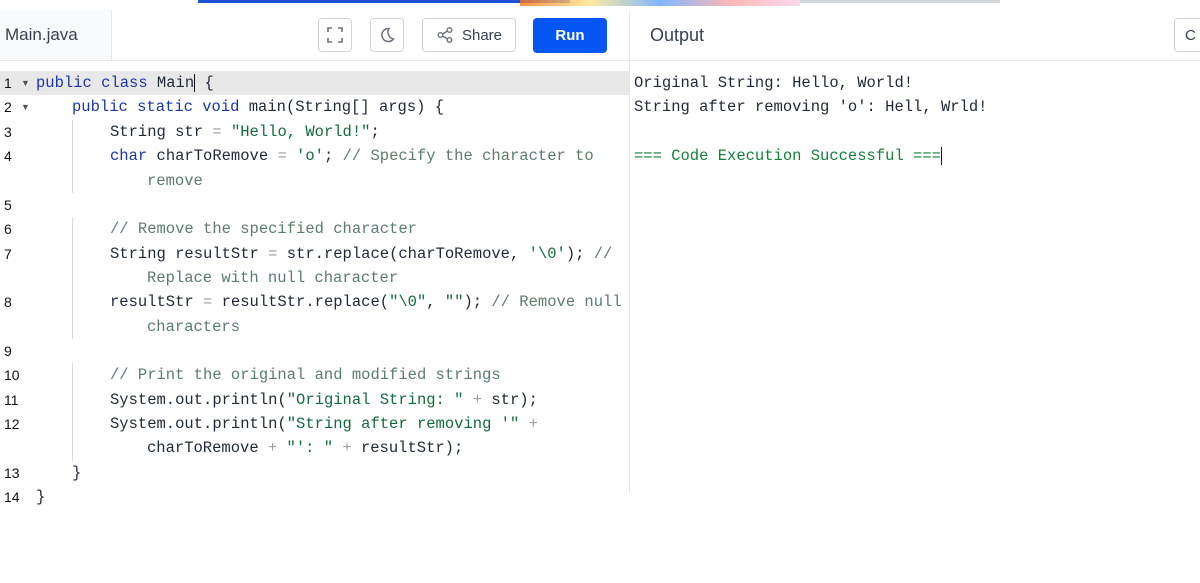 The image size is (1200, 583). Describe the element at coordinates (375, 399) in the screenshot. I see `code-token: "Original String: "` at that location.